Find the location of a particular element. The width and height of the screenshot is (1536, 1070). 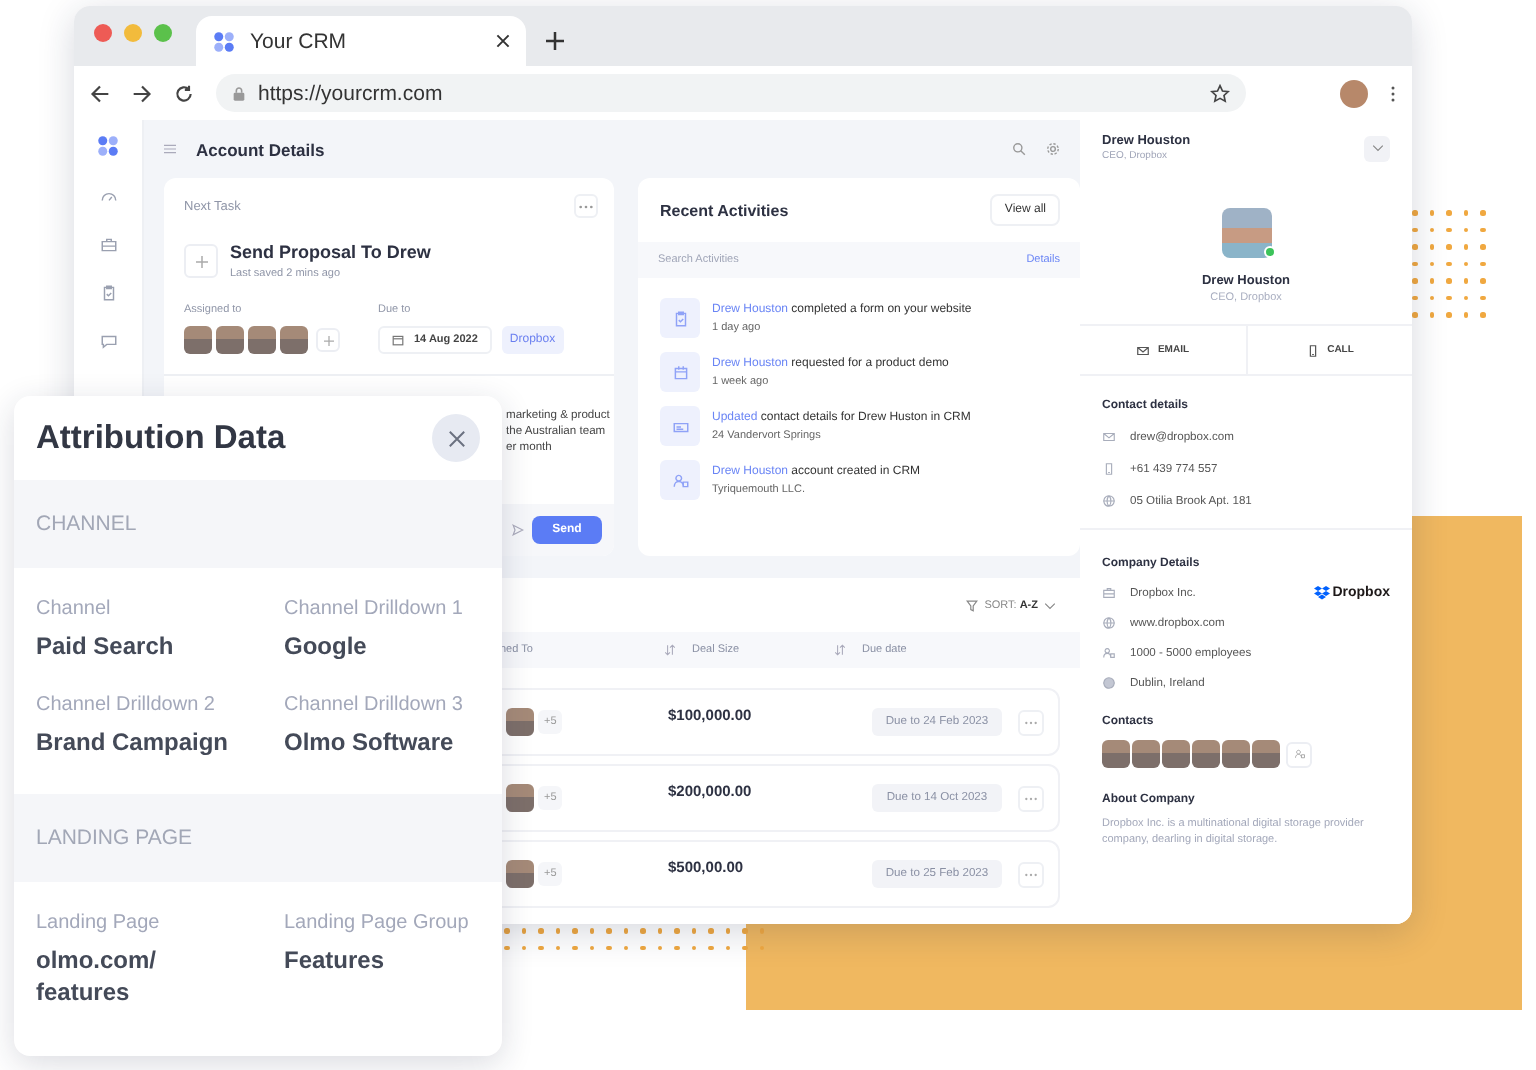

field-label: Landing Page Group is located at coordinates (377, 922).